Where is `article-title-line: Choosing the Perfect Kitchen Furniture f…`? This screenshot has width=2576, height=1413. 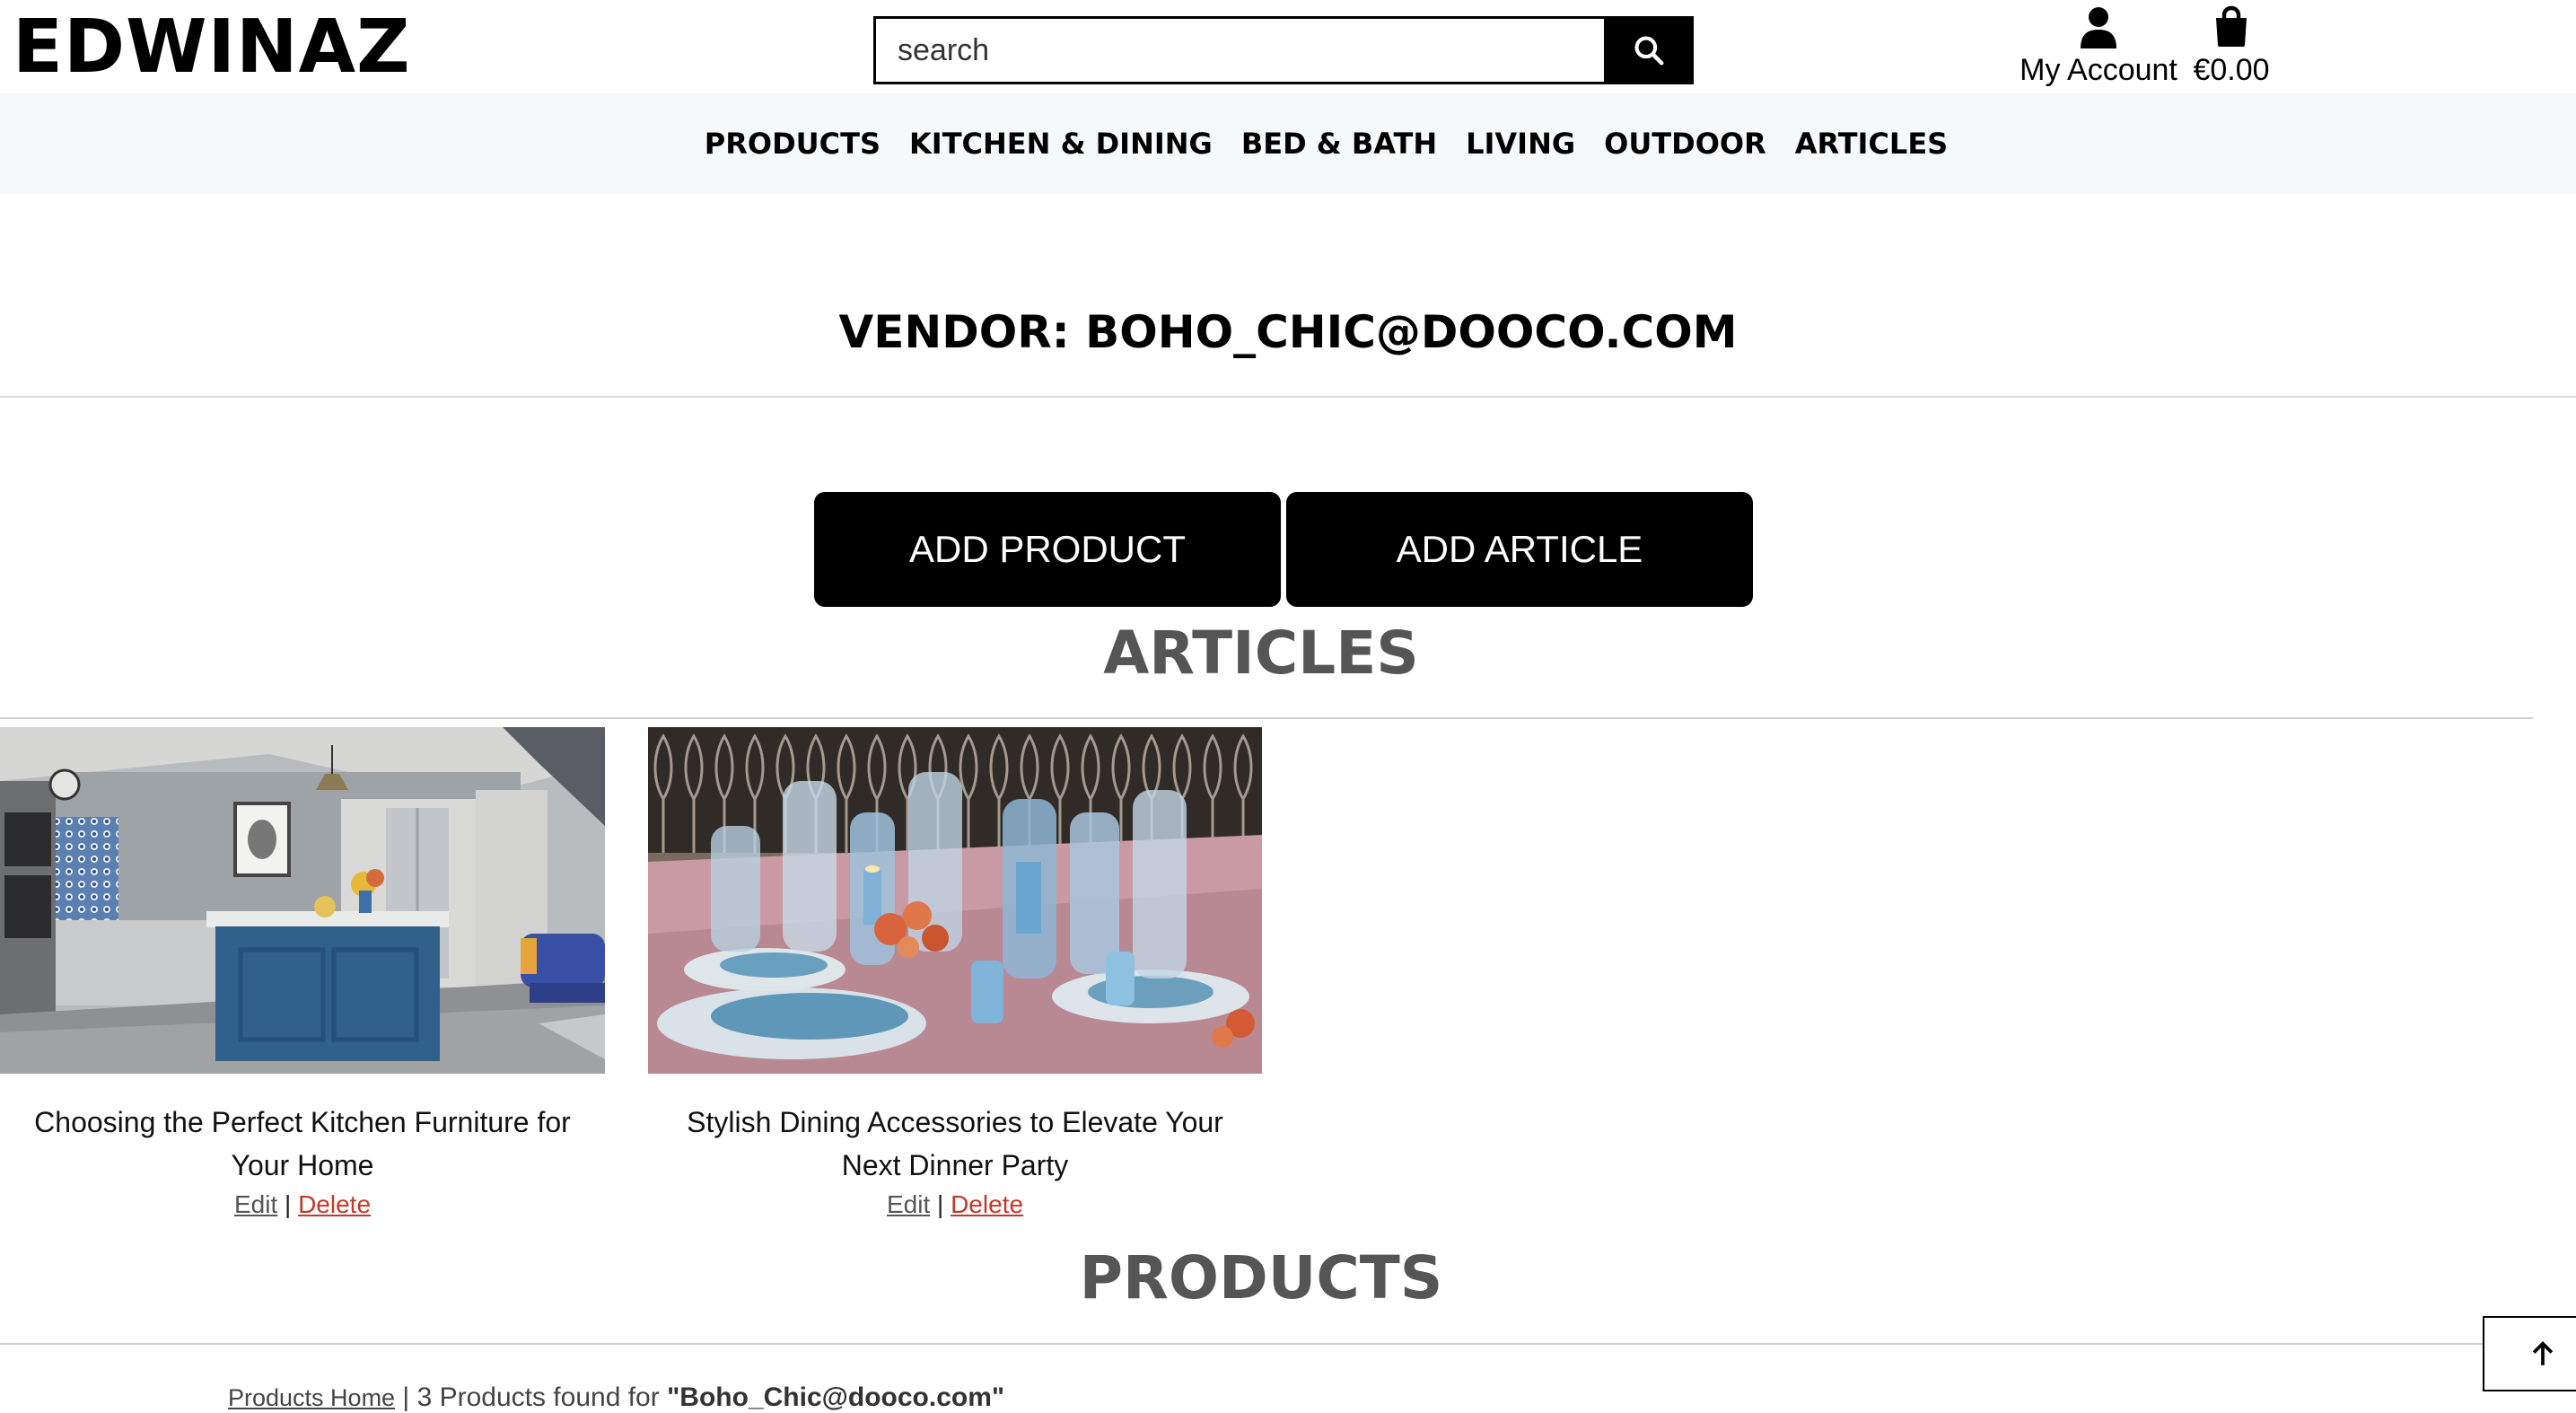
article-title-line: Choosing the Perfect Kitchen Furniture f… is located at coordinates (302, 1122).